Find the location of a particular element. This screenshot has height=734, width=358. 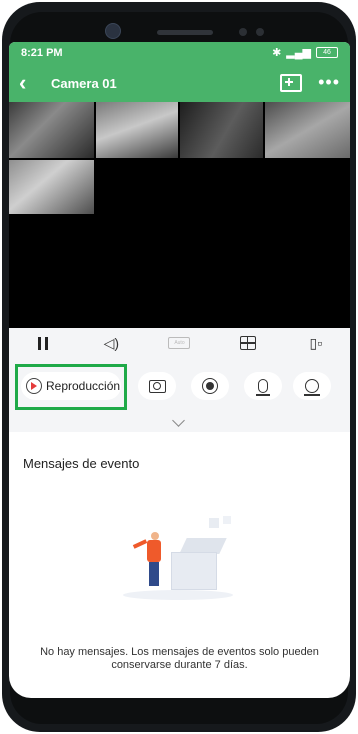

empty-state-illustration is located at coordinates (178, 555).